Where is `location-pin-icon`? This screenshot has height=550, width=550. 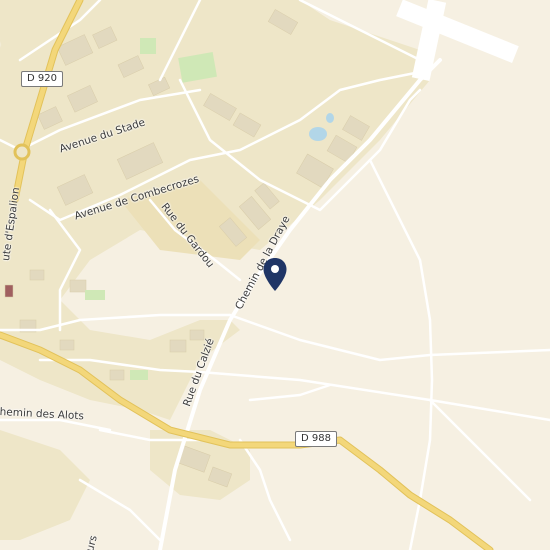 location-pin-icon is located at coordinates (275, 275).